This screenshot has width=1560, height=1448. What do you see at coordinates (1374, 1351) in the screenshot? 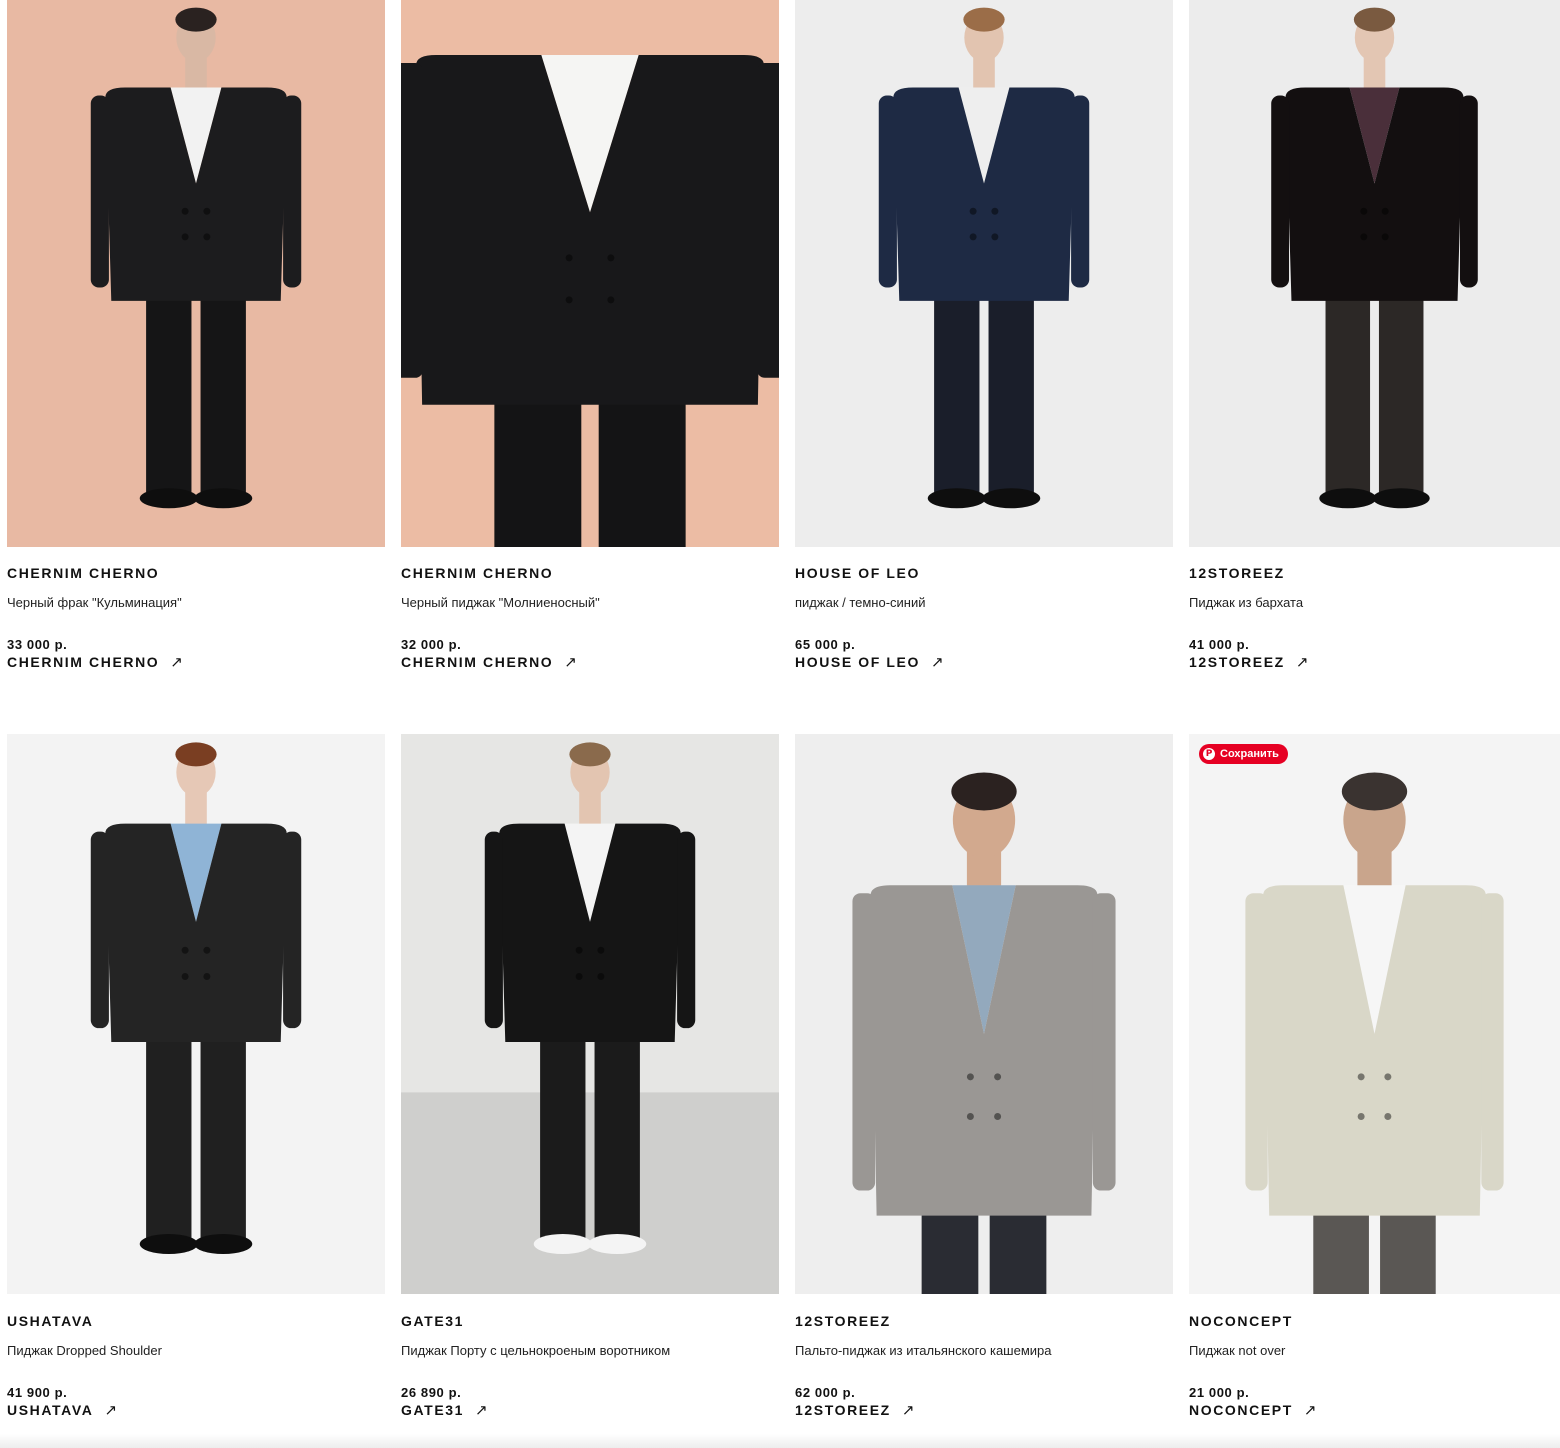
I see `product-title: Пиджак not over` at bounding box center [1374, 1351].